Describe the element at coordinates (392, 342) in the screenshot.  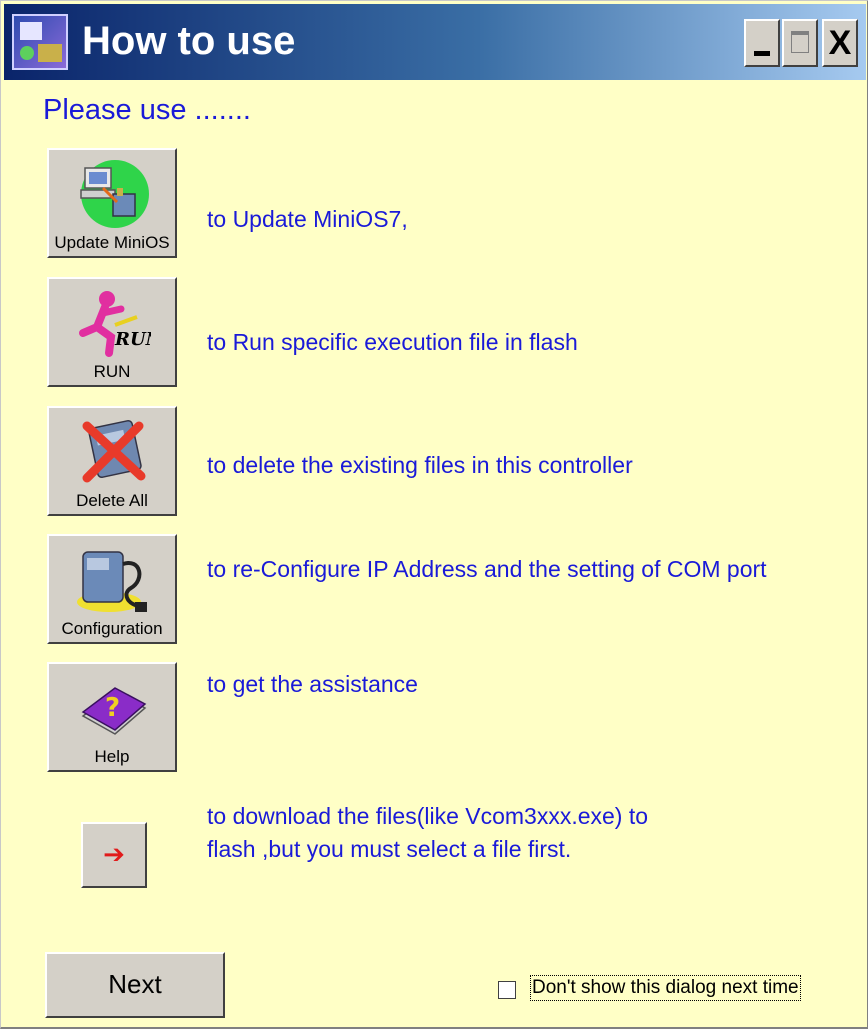
I see `run-description: to Run specific execution file in flash` at that location.